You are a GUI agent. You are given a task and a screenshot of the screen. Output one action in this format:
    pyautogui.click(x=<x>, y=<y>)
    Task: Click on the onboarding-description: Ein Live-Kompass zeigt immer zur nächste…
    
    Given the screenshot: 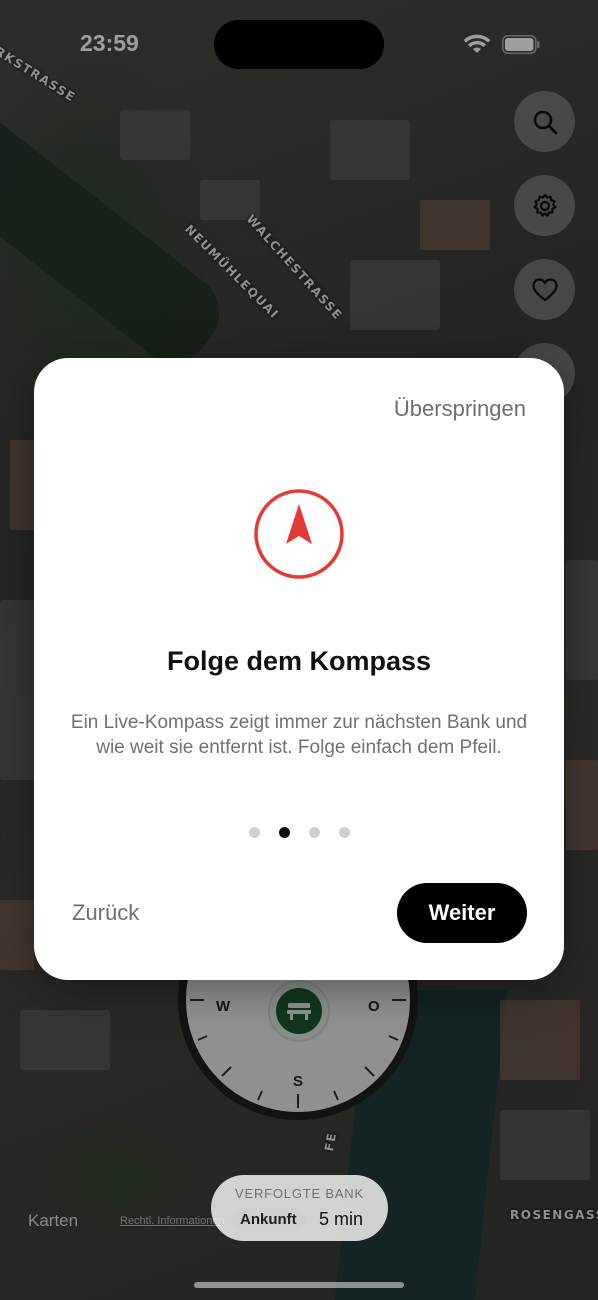 What is the action you would take?
    pyautogui.click(x=299, y=735)
    